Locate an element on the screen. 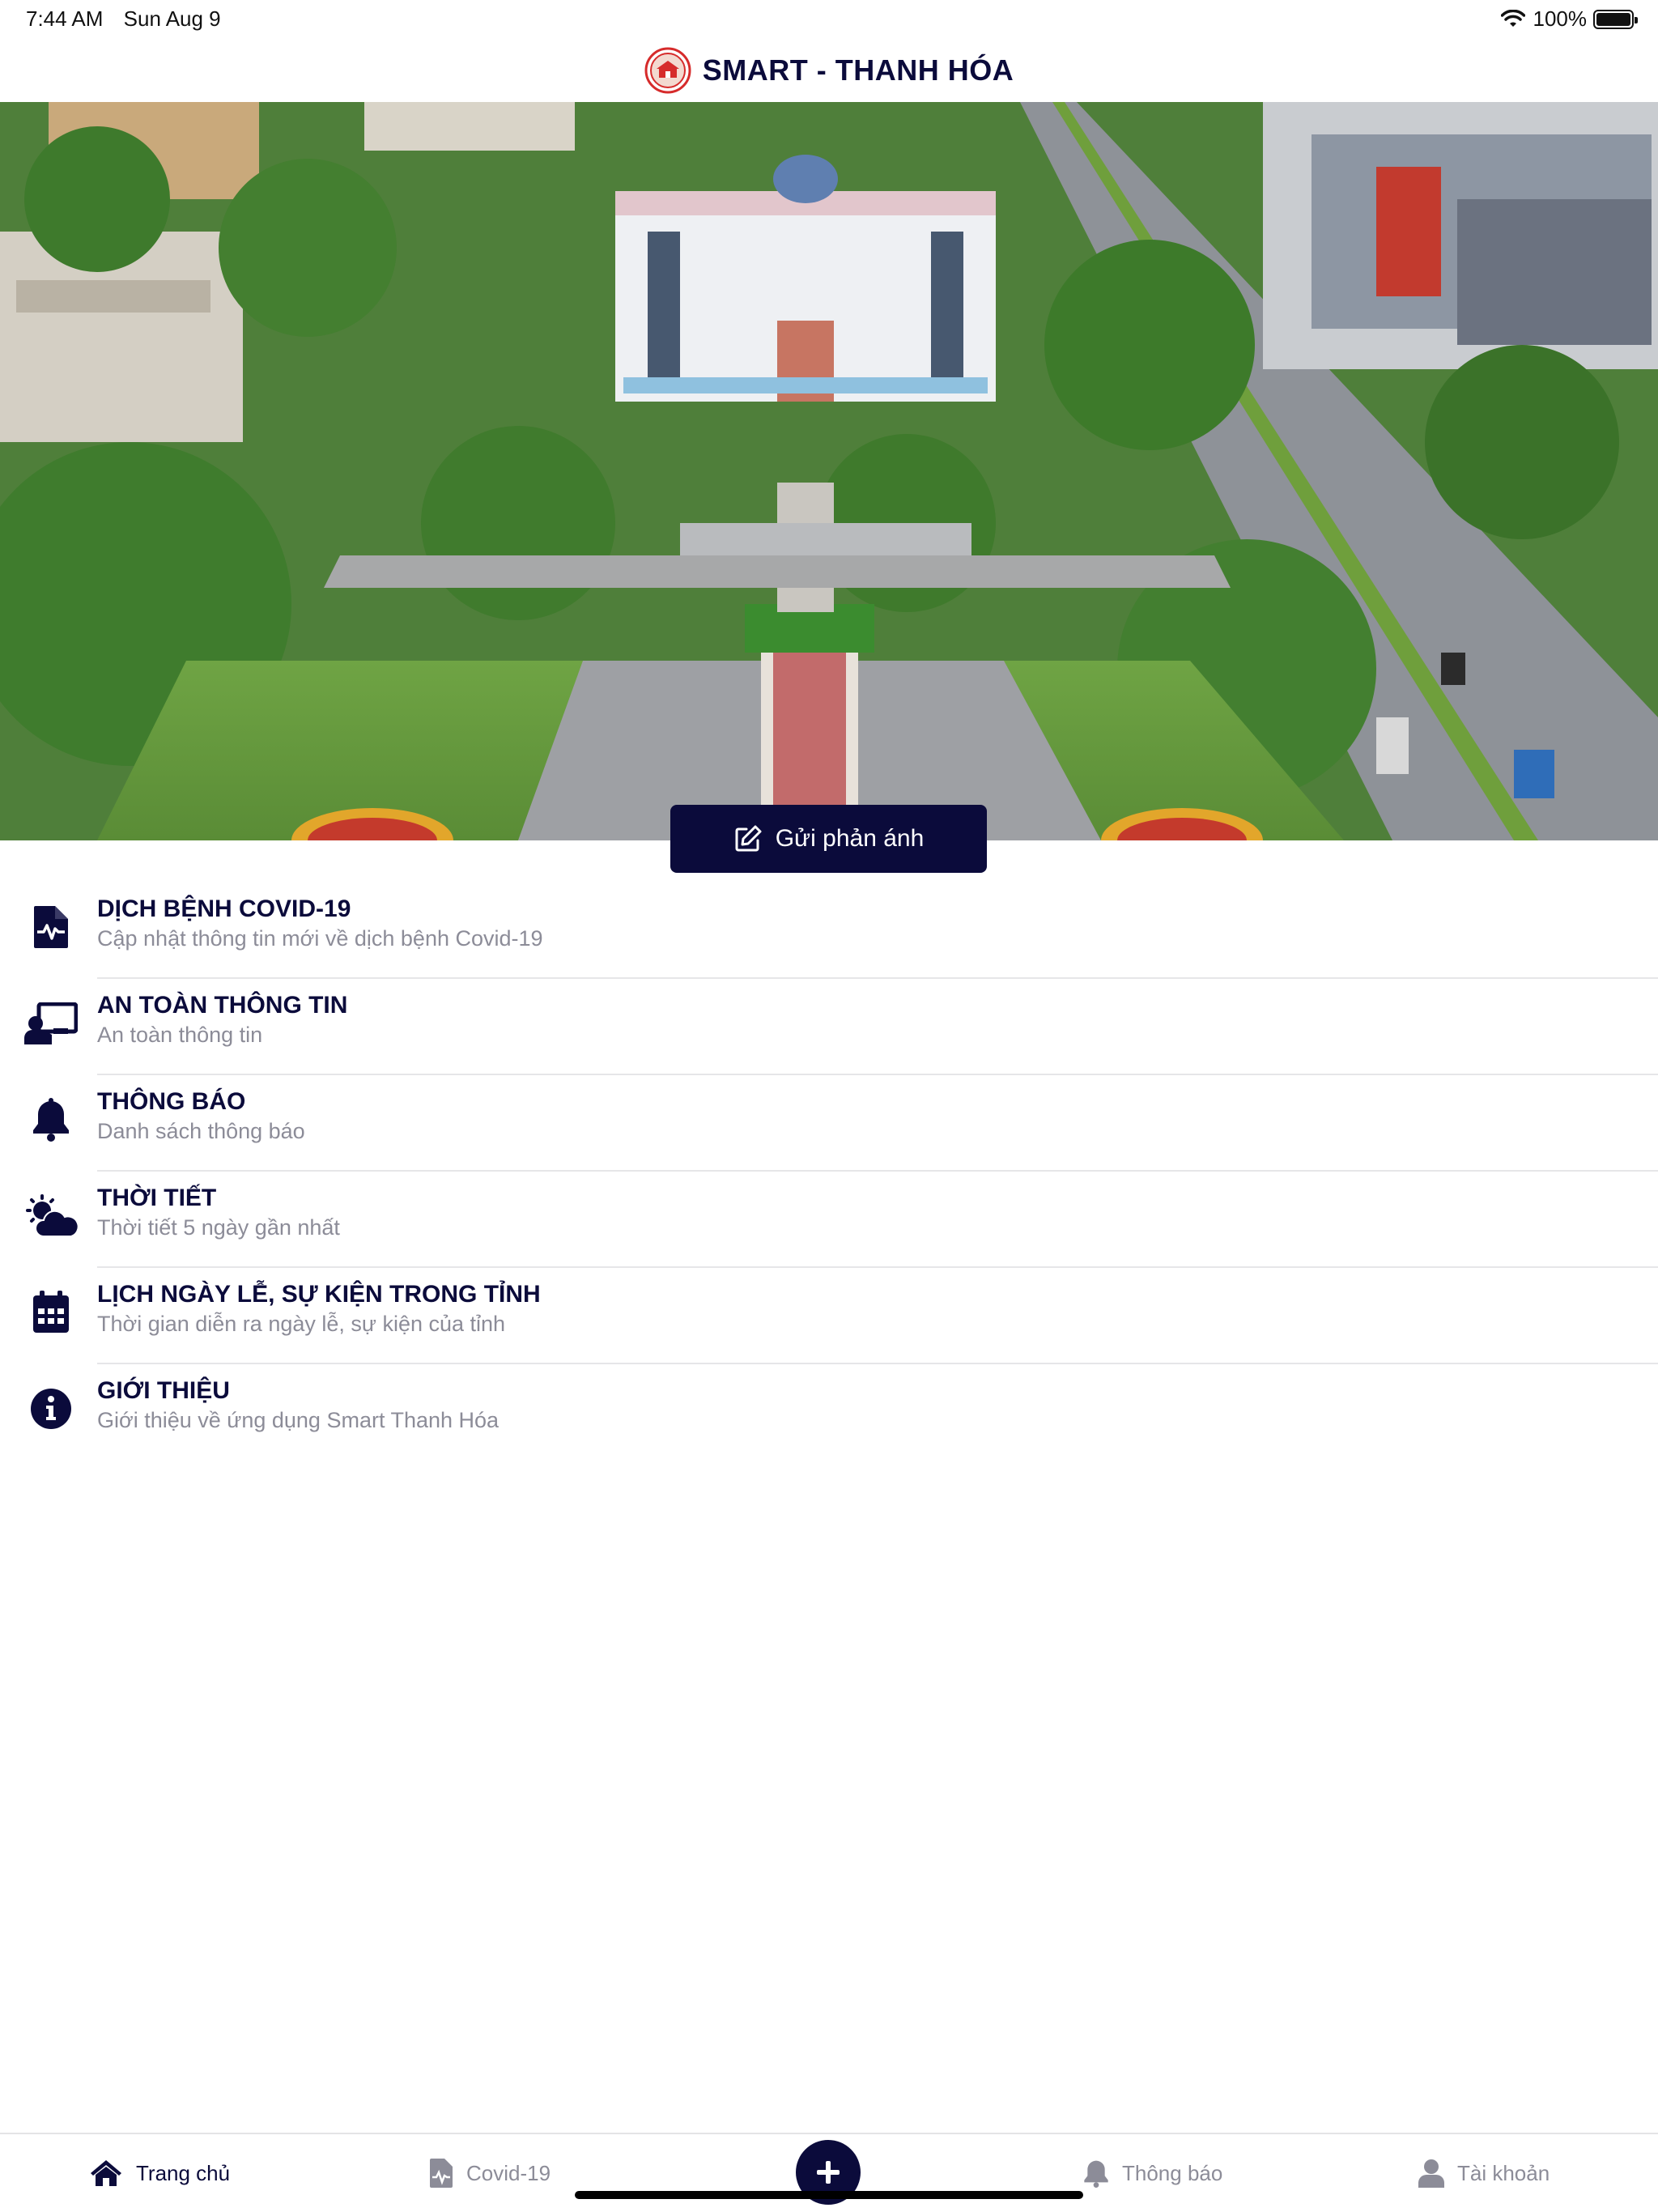 The image size is (1658, 2212). status-bar-left: 7:44 AM Sun Aug 9 is located at coordinates (131, 19).